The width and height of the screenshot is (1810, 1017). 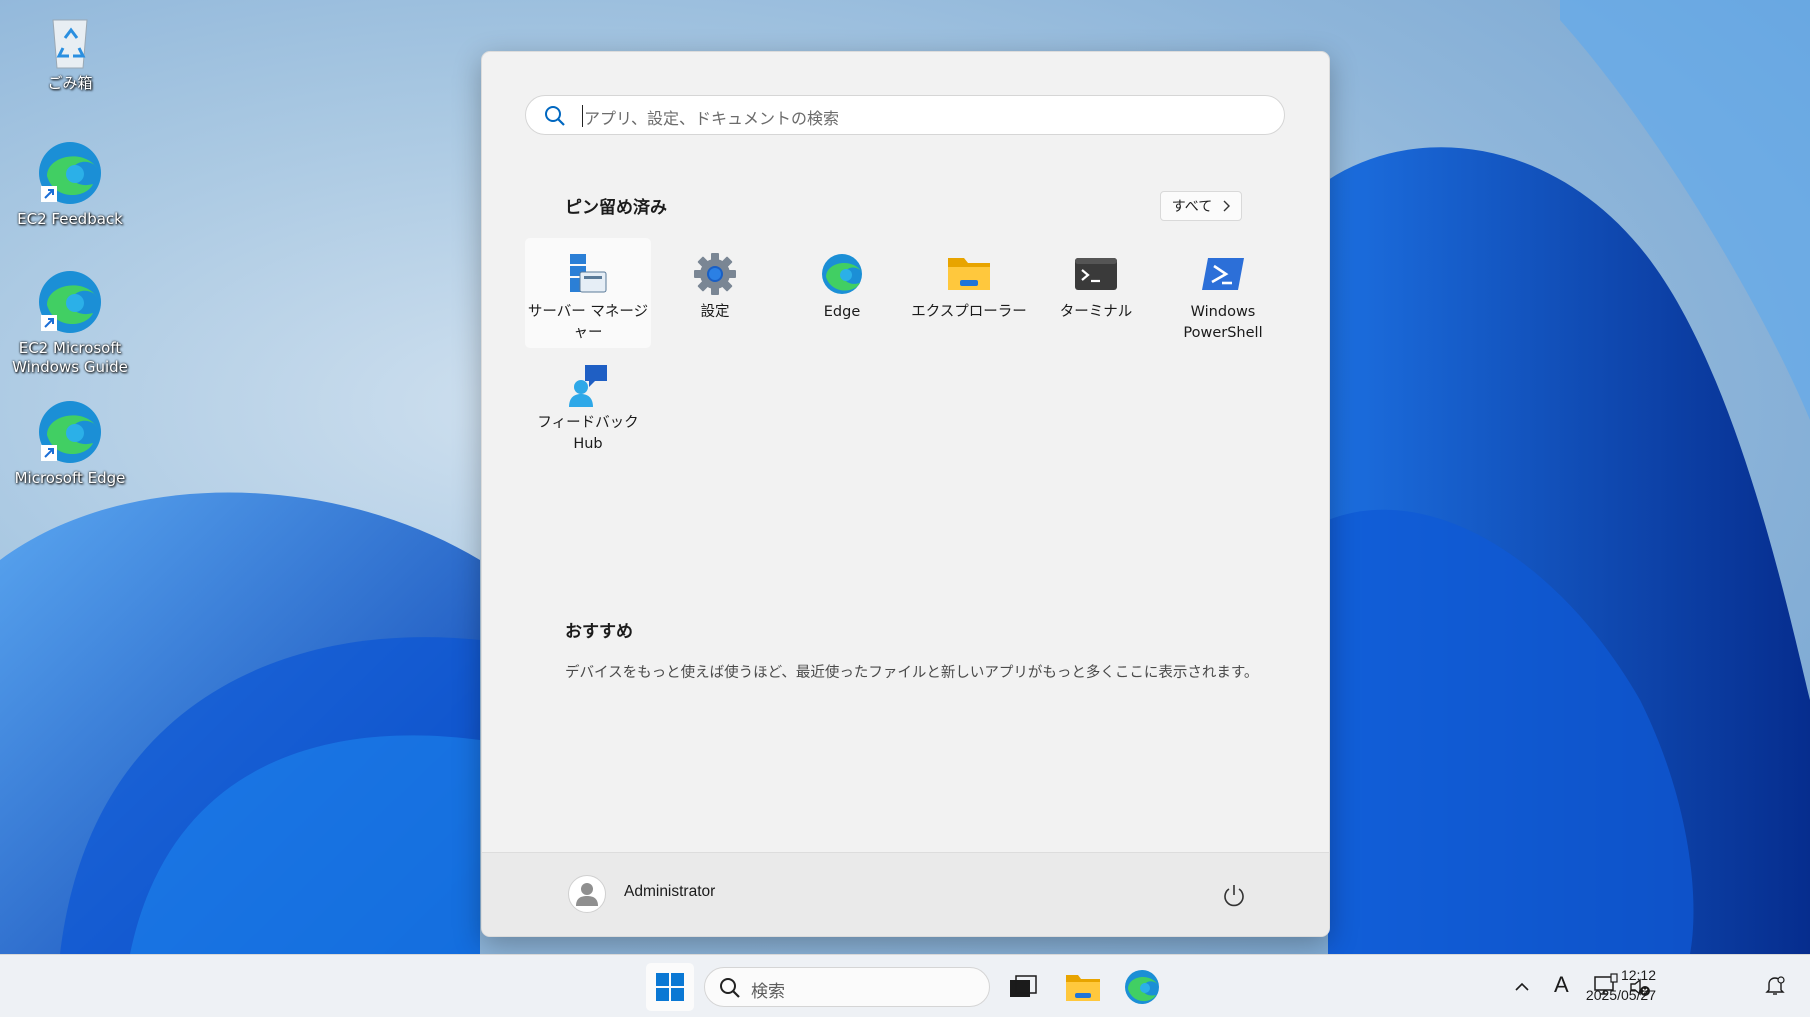 I want to click on user-avatar, so click(x=587, y=894).